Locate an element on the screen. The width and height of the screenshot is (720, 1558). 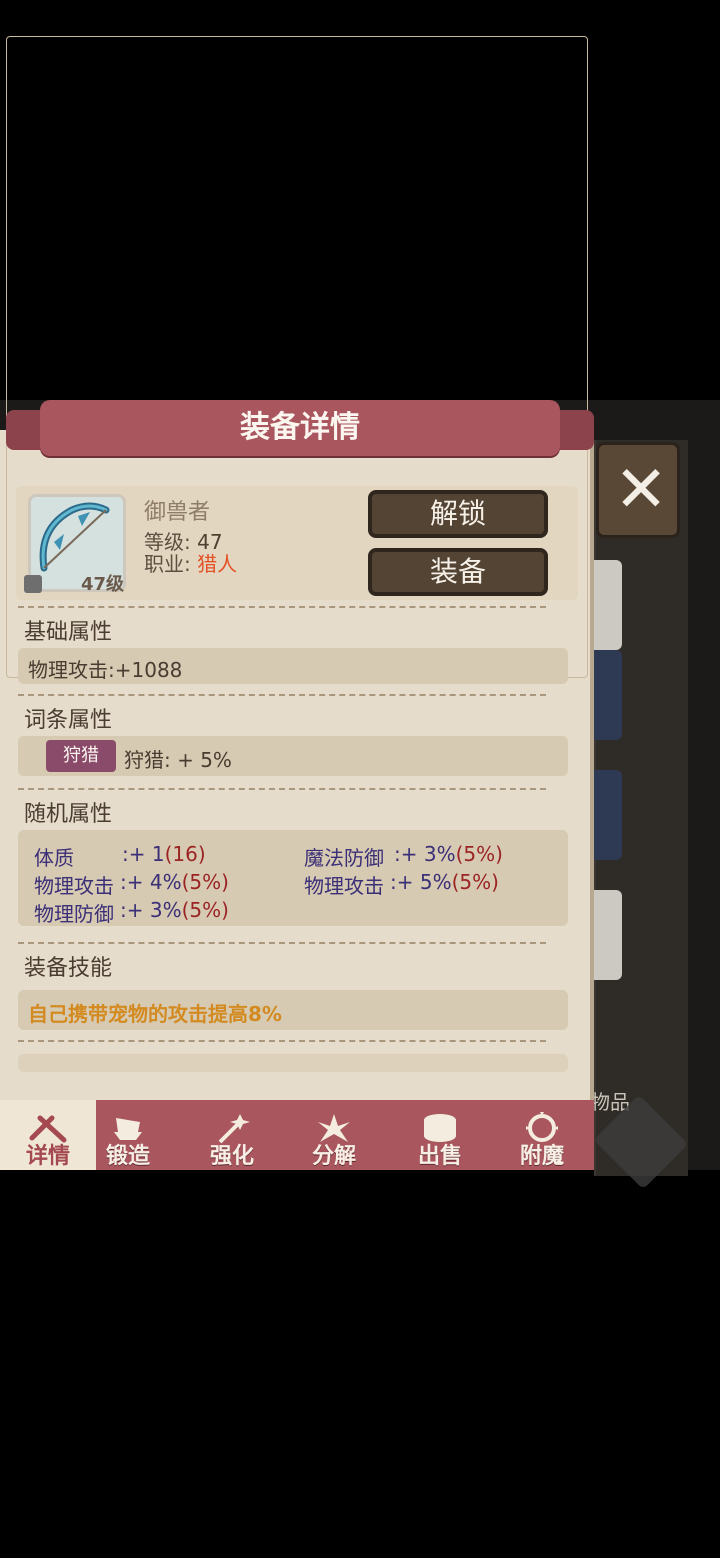
equipment-name: 御兽者 is located at coordinates (177, 512).